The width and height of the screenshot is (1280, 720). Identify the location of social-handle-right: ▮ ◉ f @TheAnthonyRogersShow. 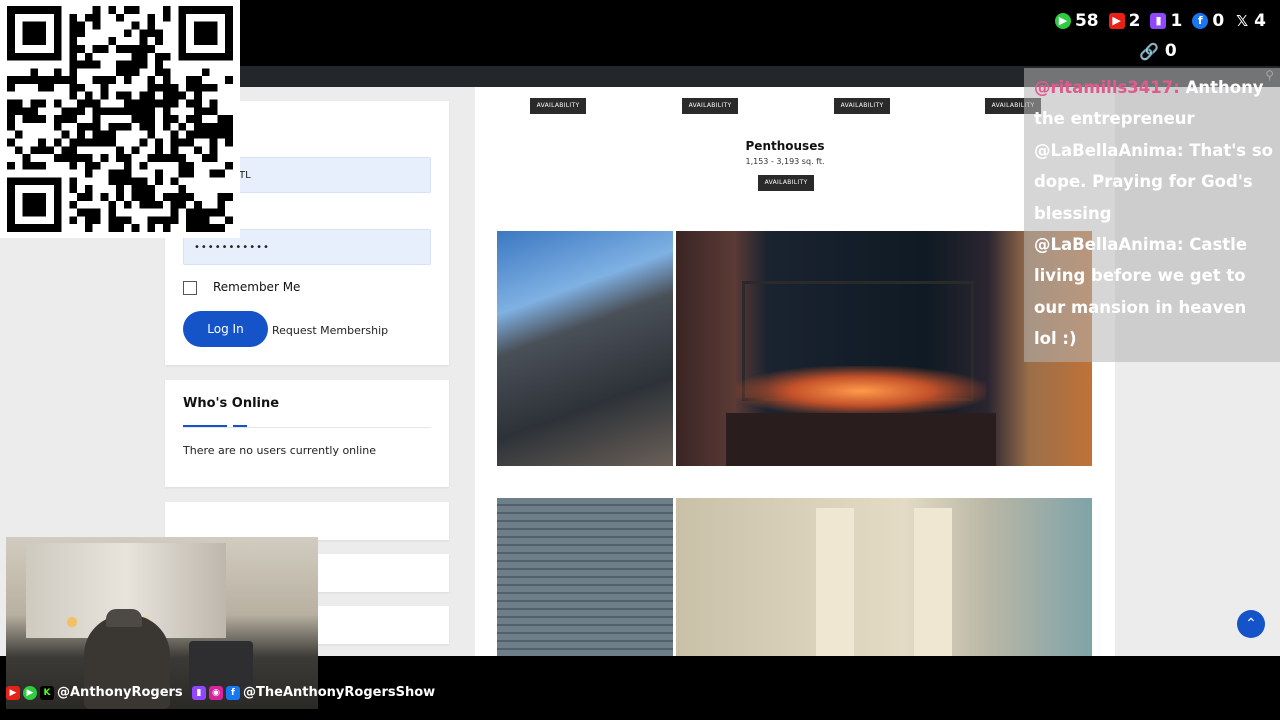
(313, 692).